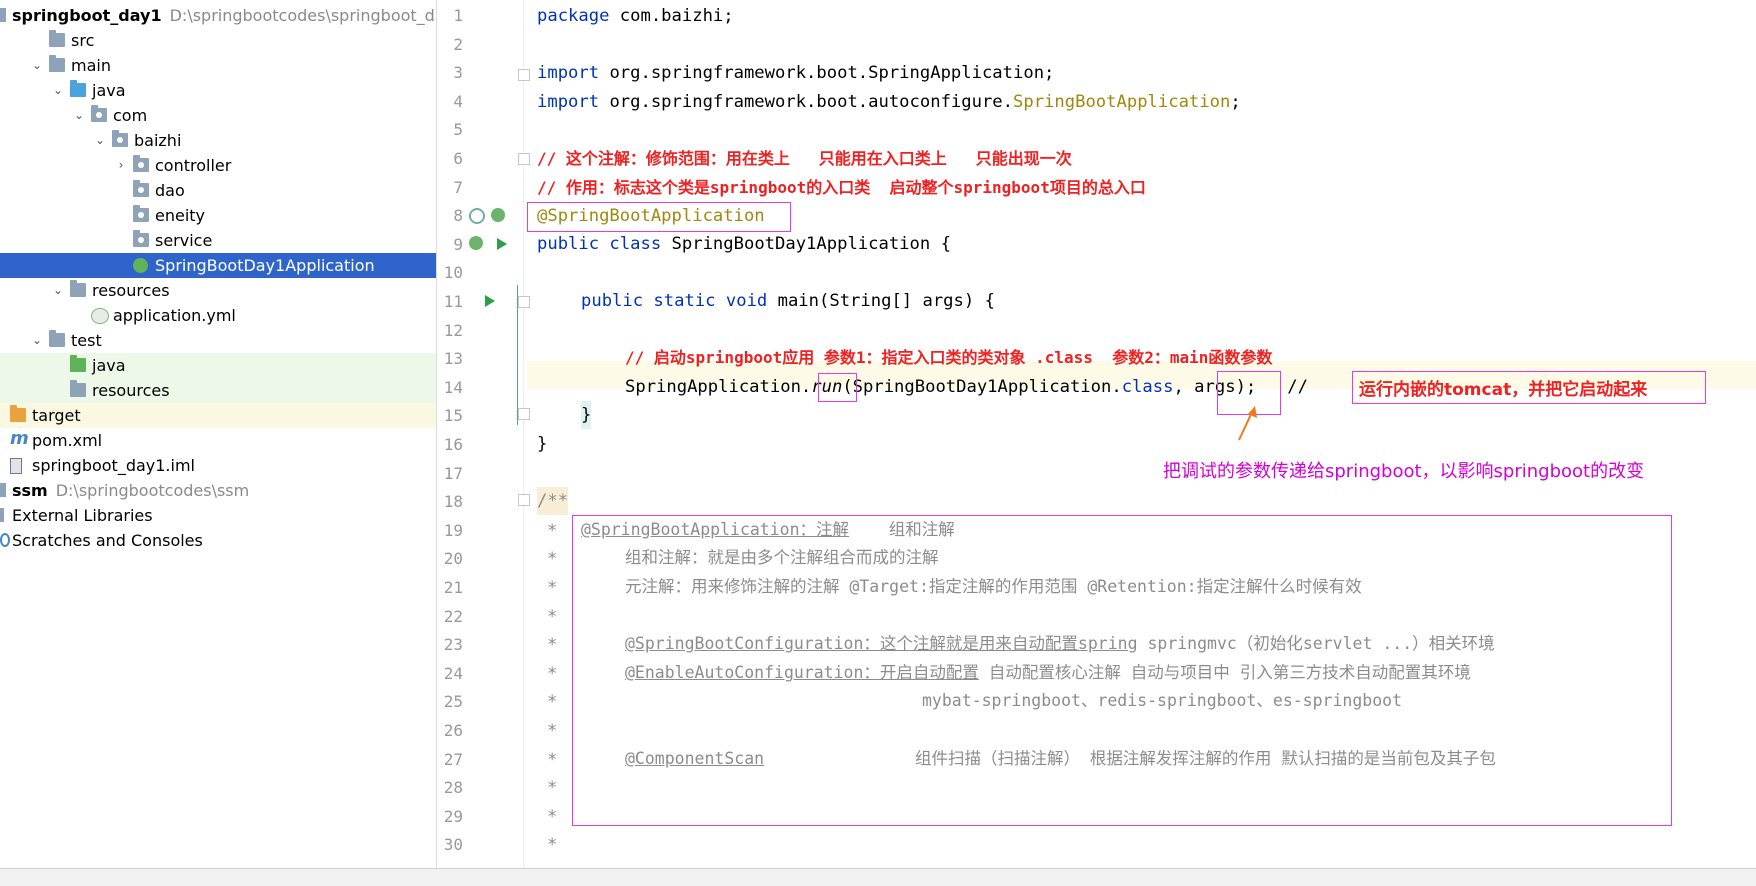 The image size is (1756, 886). I want to click on tree-item: ⌄ com, so click(218, 115).